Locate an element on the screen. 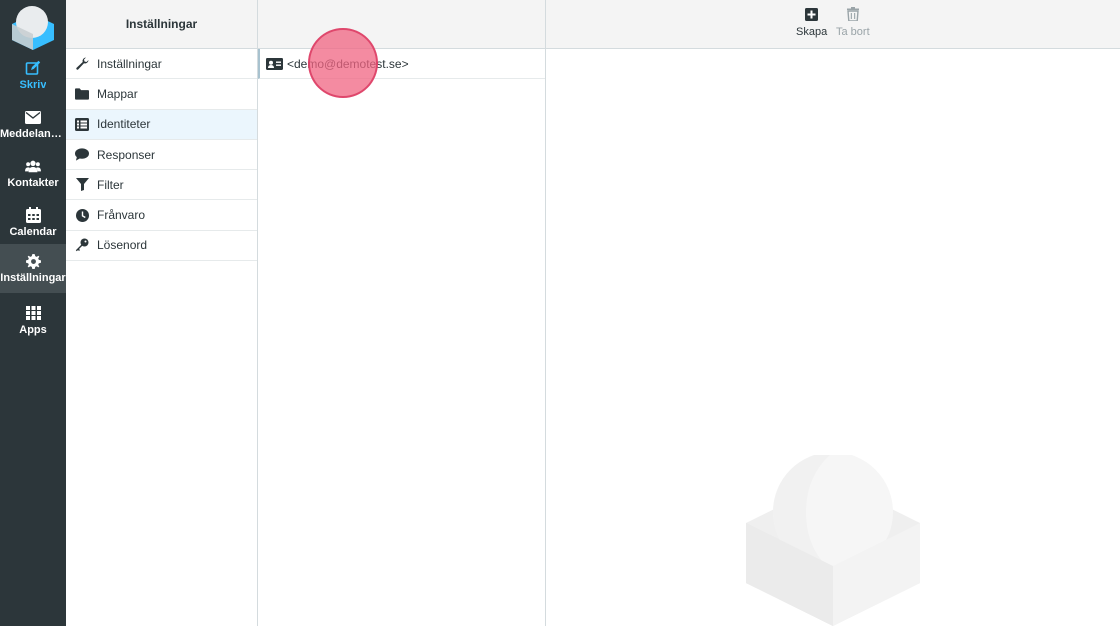 The width and height of the screenshot is (1120, 626). nav-compose: Skriv is located at coordinates (33, 75).